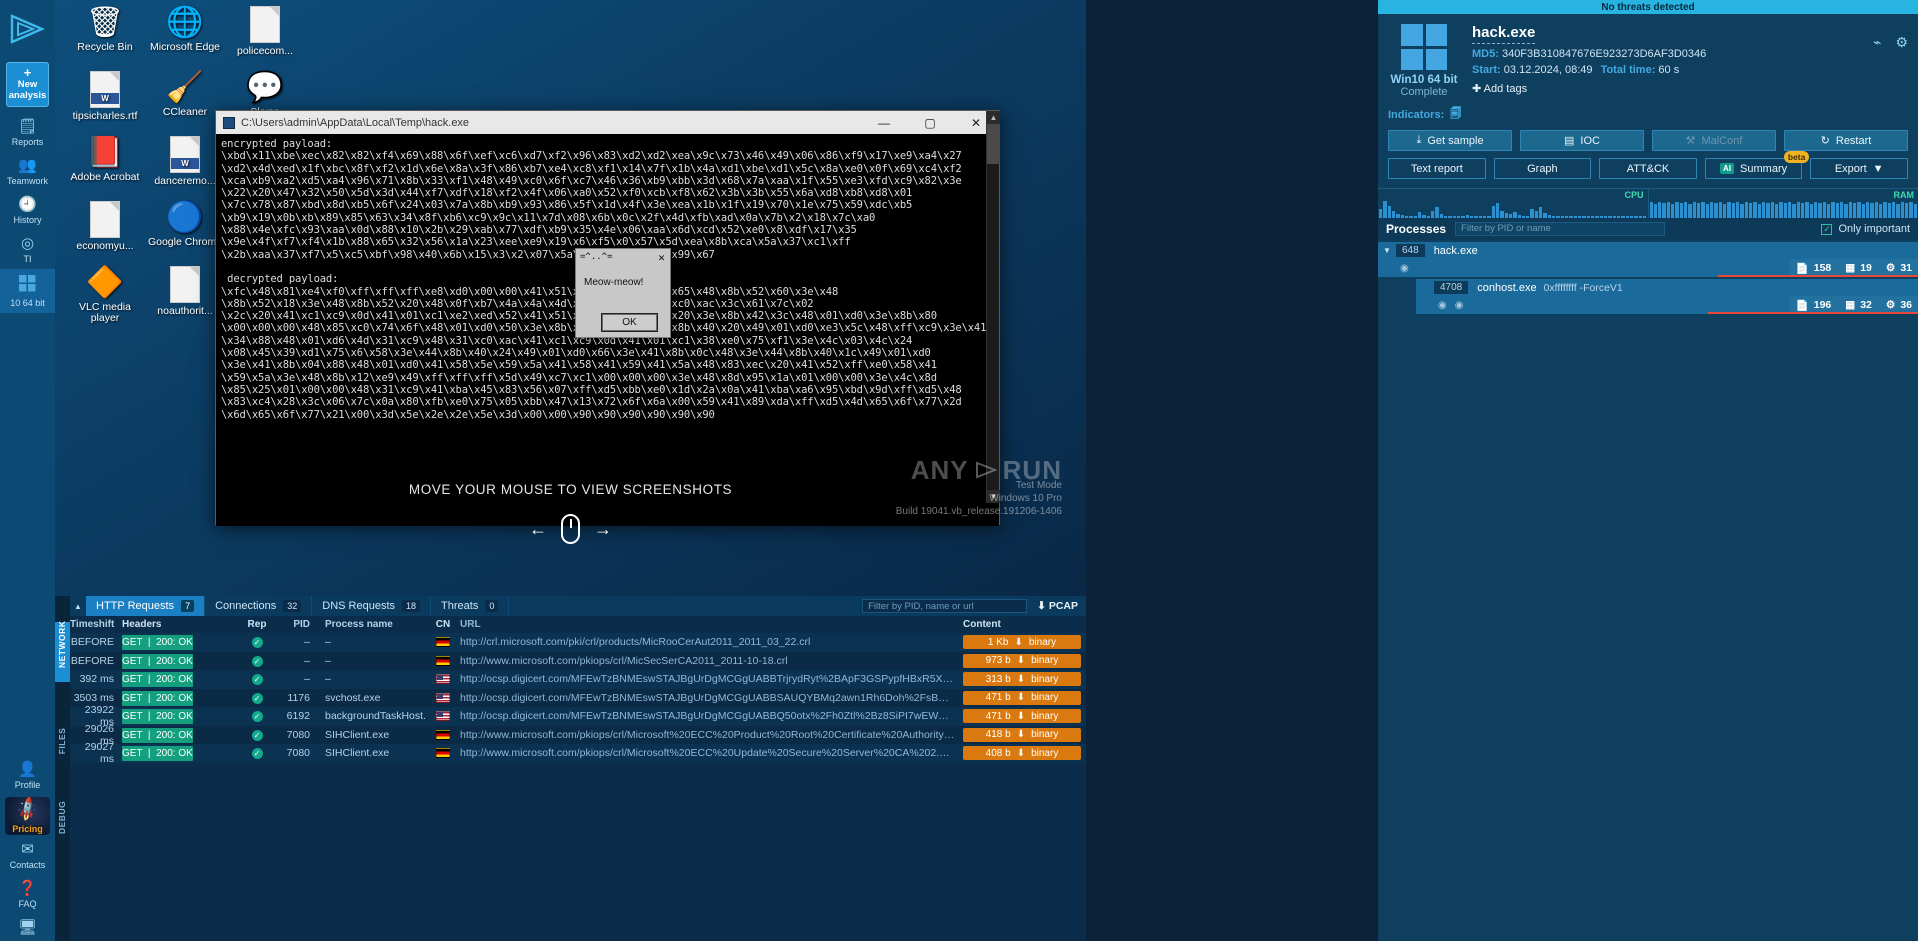 Image resolution: width=1918 pixels, height=941 pixels. I want to click on process-name: conhost.exe, so click(1502, 288).